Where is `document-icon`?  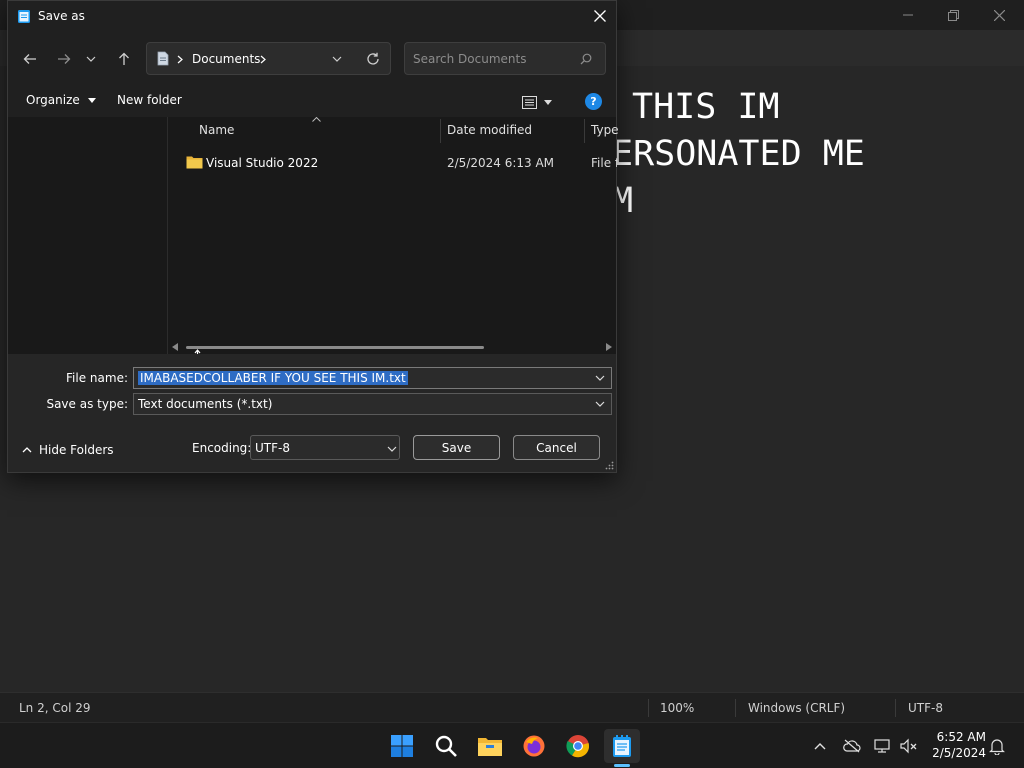
document-icon is located at coordinates (163, 58).